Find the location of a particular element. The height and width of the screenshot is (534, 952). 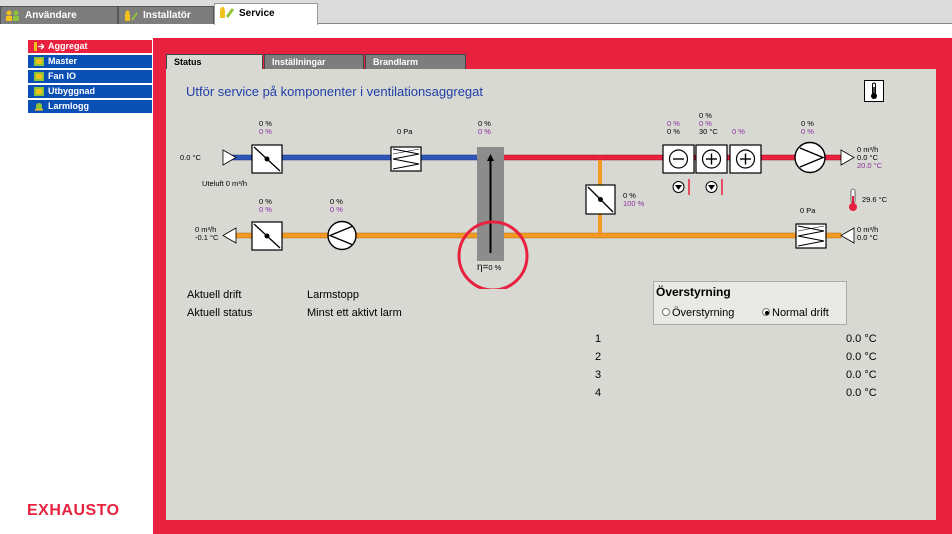

sidebar-item-label: Master is located at coordinates (63, 61).